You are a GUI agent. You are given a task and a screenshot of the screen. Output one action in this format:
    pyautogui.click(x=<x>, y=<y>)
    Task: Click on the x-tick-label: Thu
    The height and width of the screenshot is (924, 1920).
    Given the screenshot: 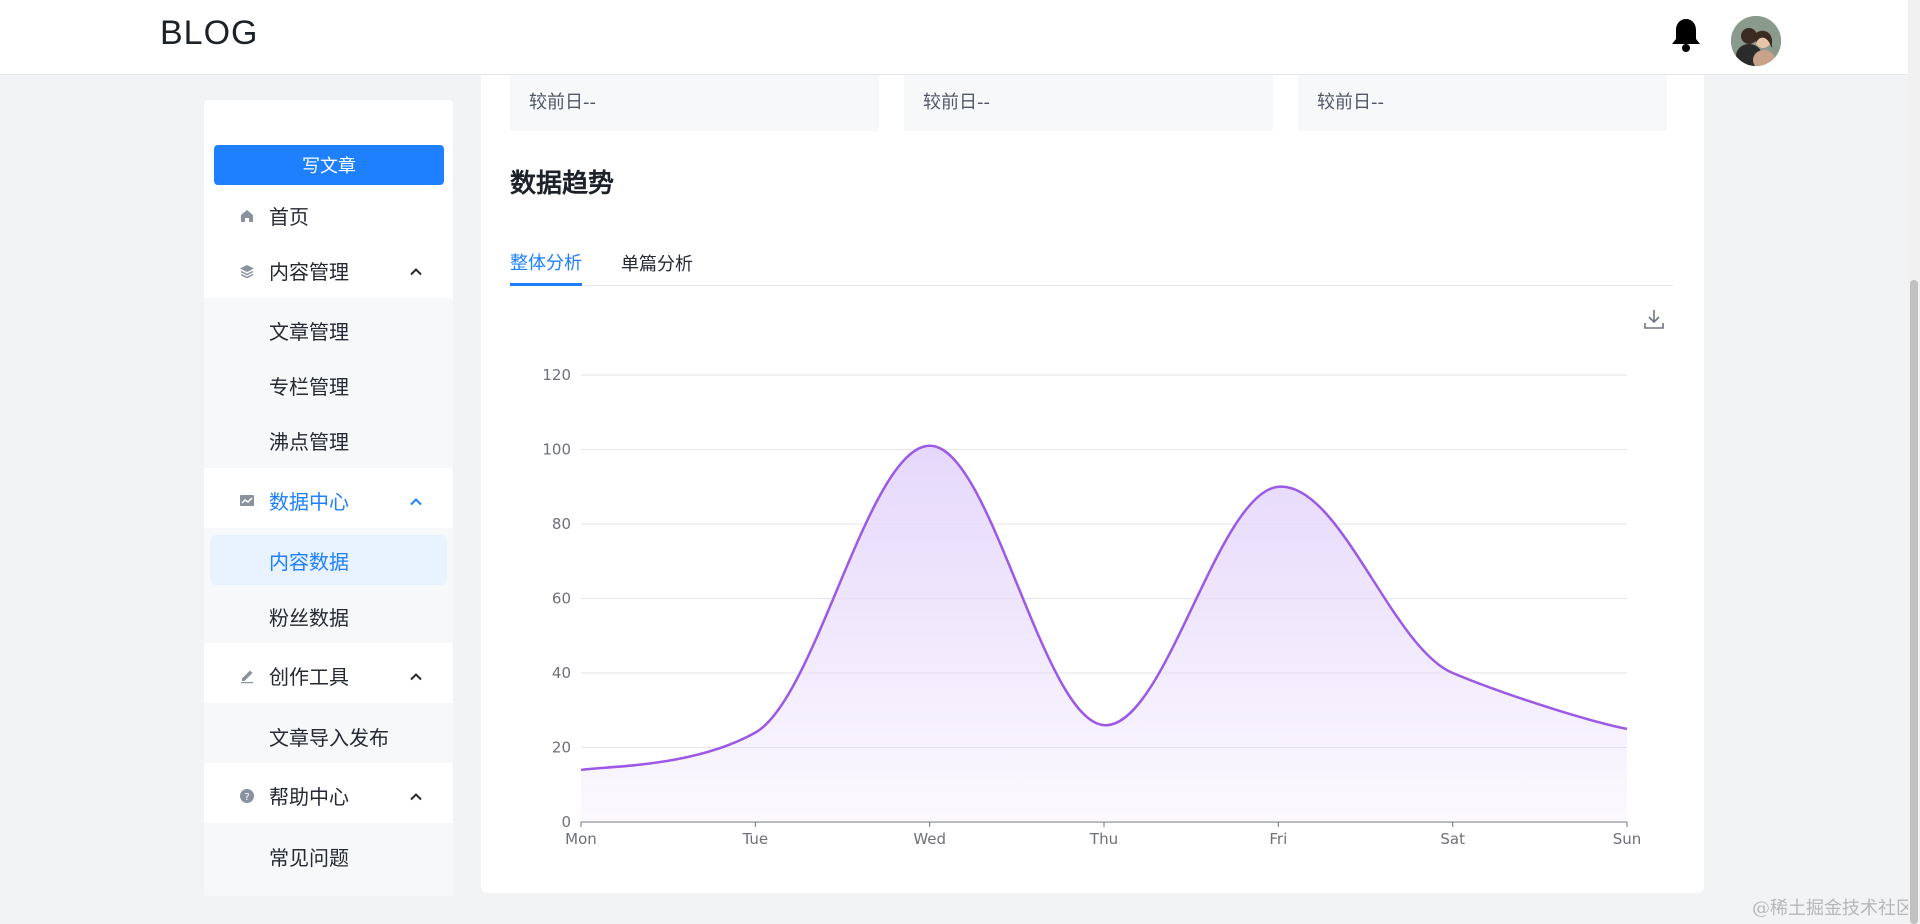 What is the action you would take?
    pyautogui.click(x=1103, y=839)
    